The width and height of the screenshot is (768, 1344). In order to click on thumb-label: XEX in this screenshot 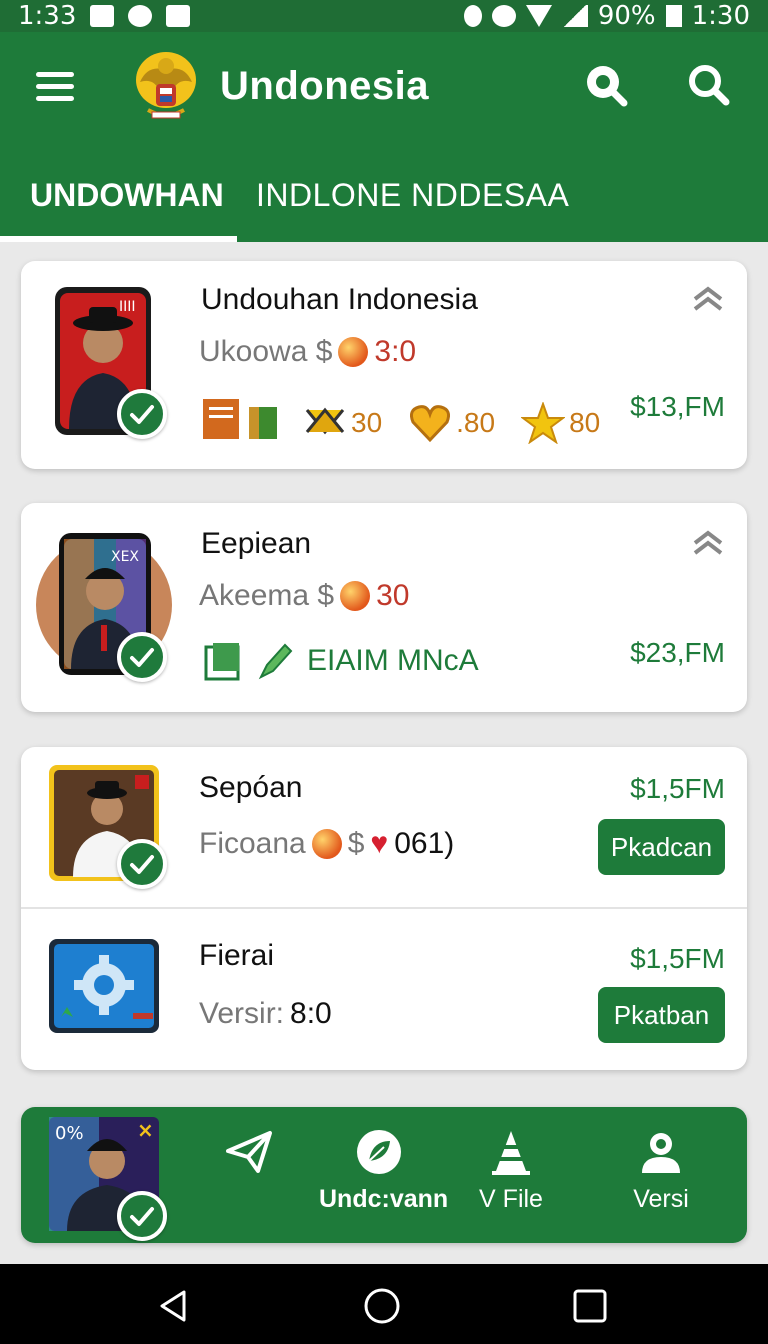, I will do `click(125, 557)`.